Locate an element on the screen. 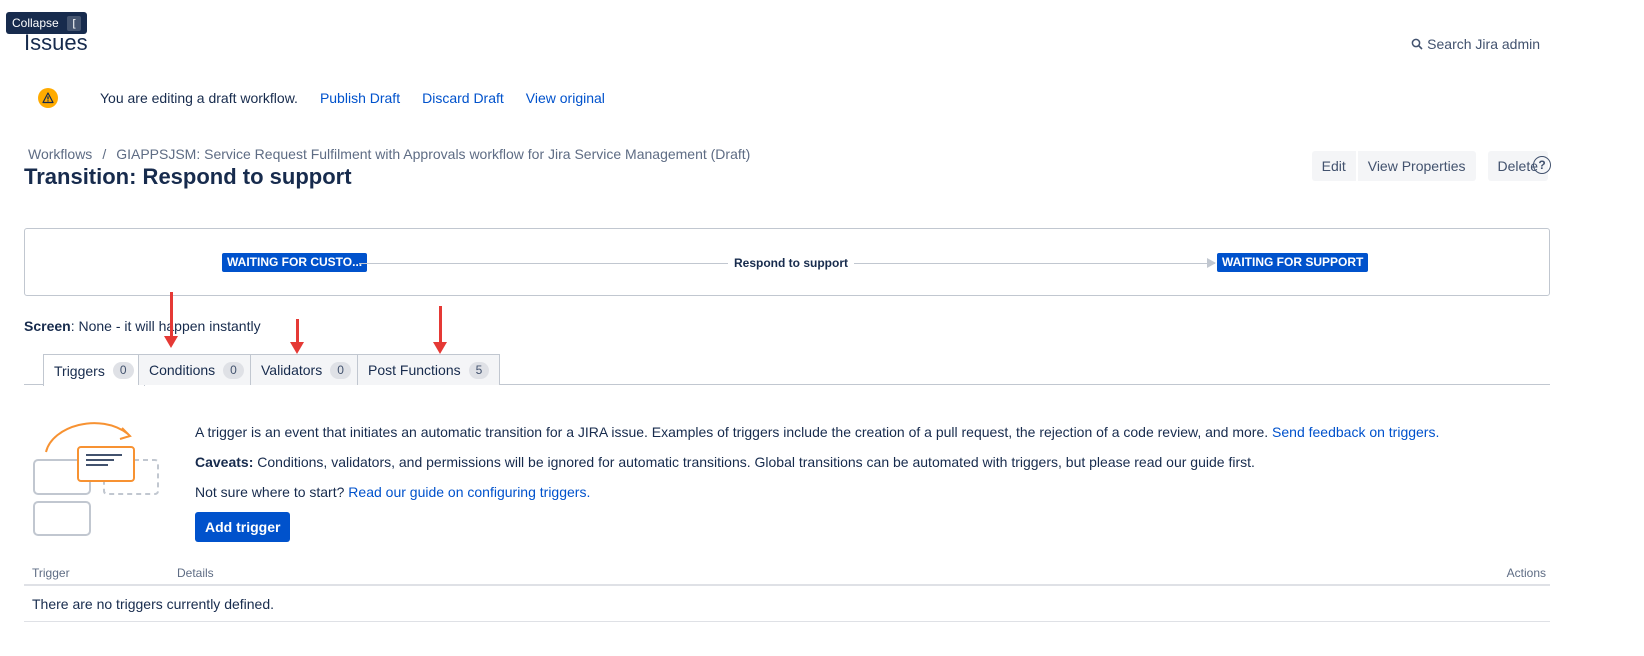 The width and height of the screenshot is (1644, 656). collapse-tooltip-label: Collapse is located at coordinates (35, 23).